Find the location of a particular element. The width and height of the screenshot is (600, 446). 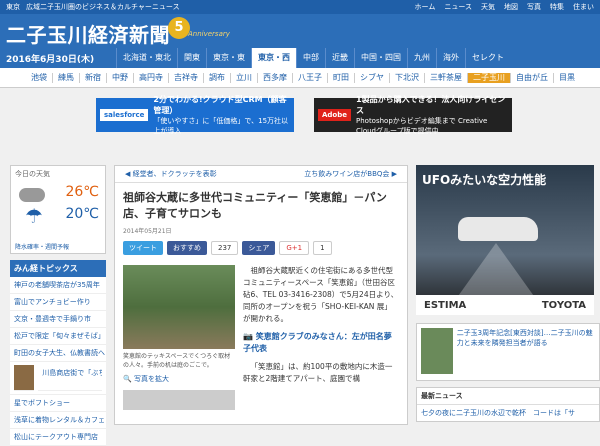

gplus-button: G+1 is located at coordinates (294, 248).